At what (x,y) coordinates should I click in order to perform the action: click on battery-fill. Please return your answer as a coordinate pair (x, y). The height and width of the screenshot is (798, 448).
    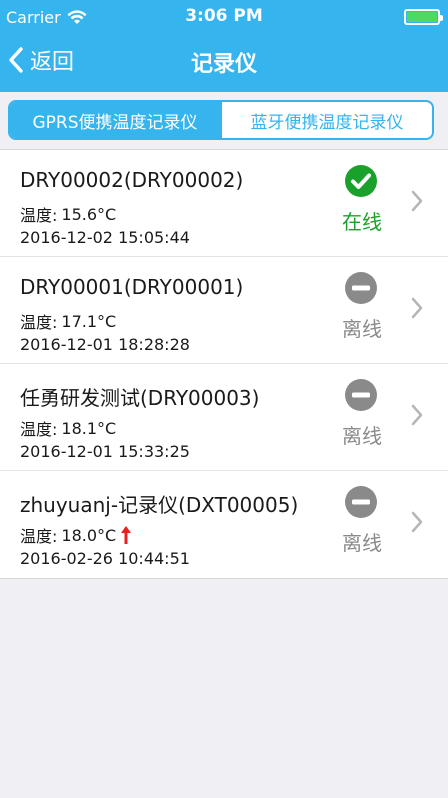
    Looking at the image, I should click on (422, 17).